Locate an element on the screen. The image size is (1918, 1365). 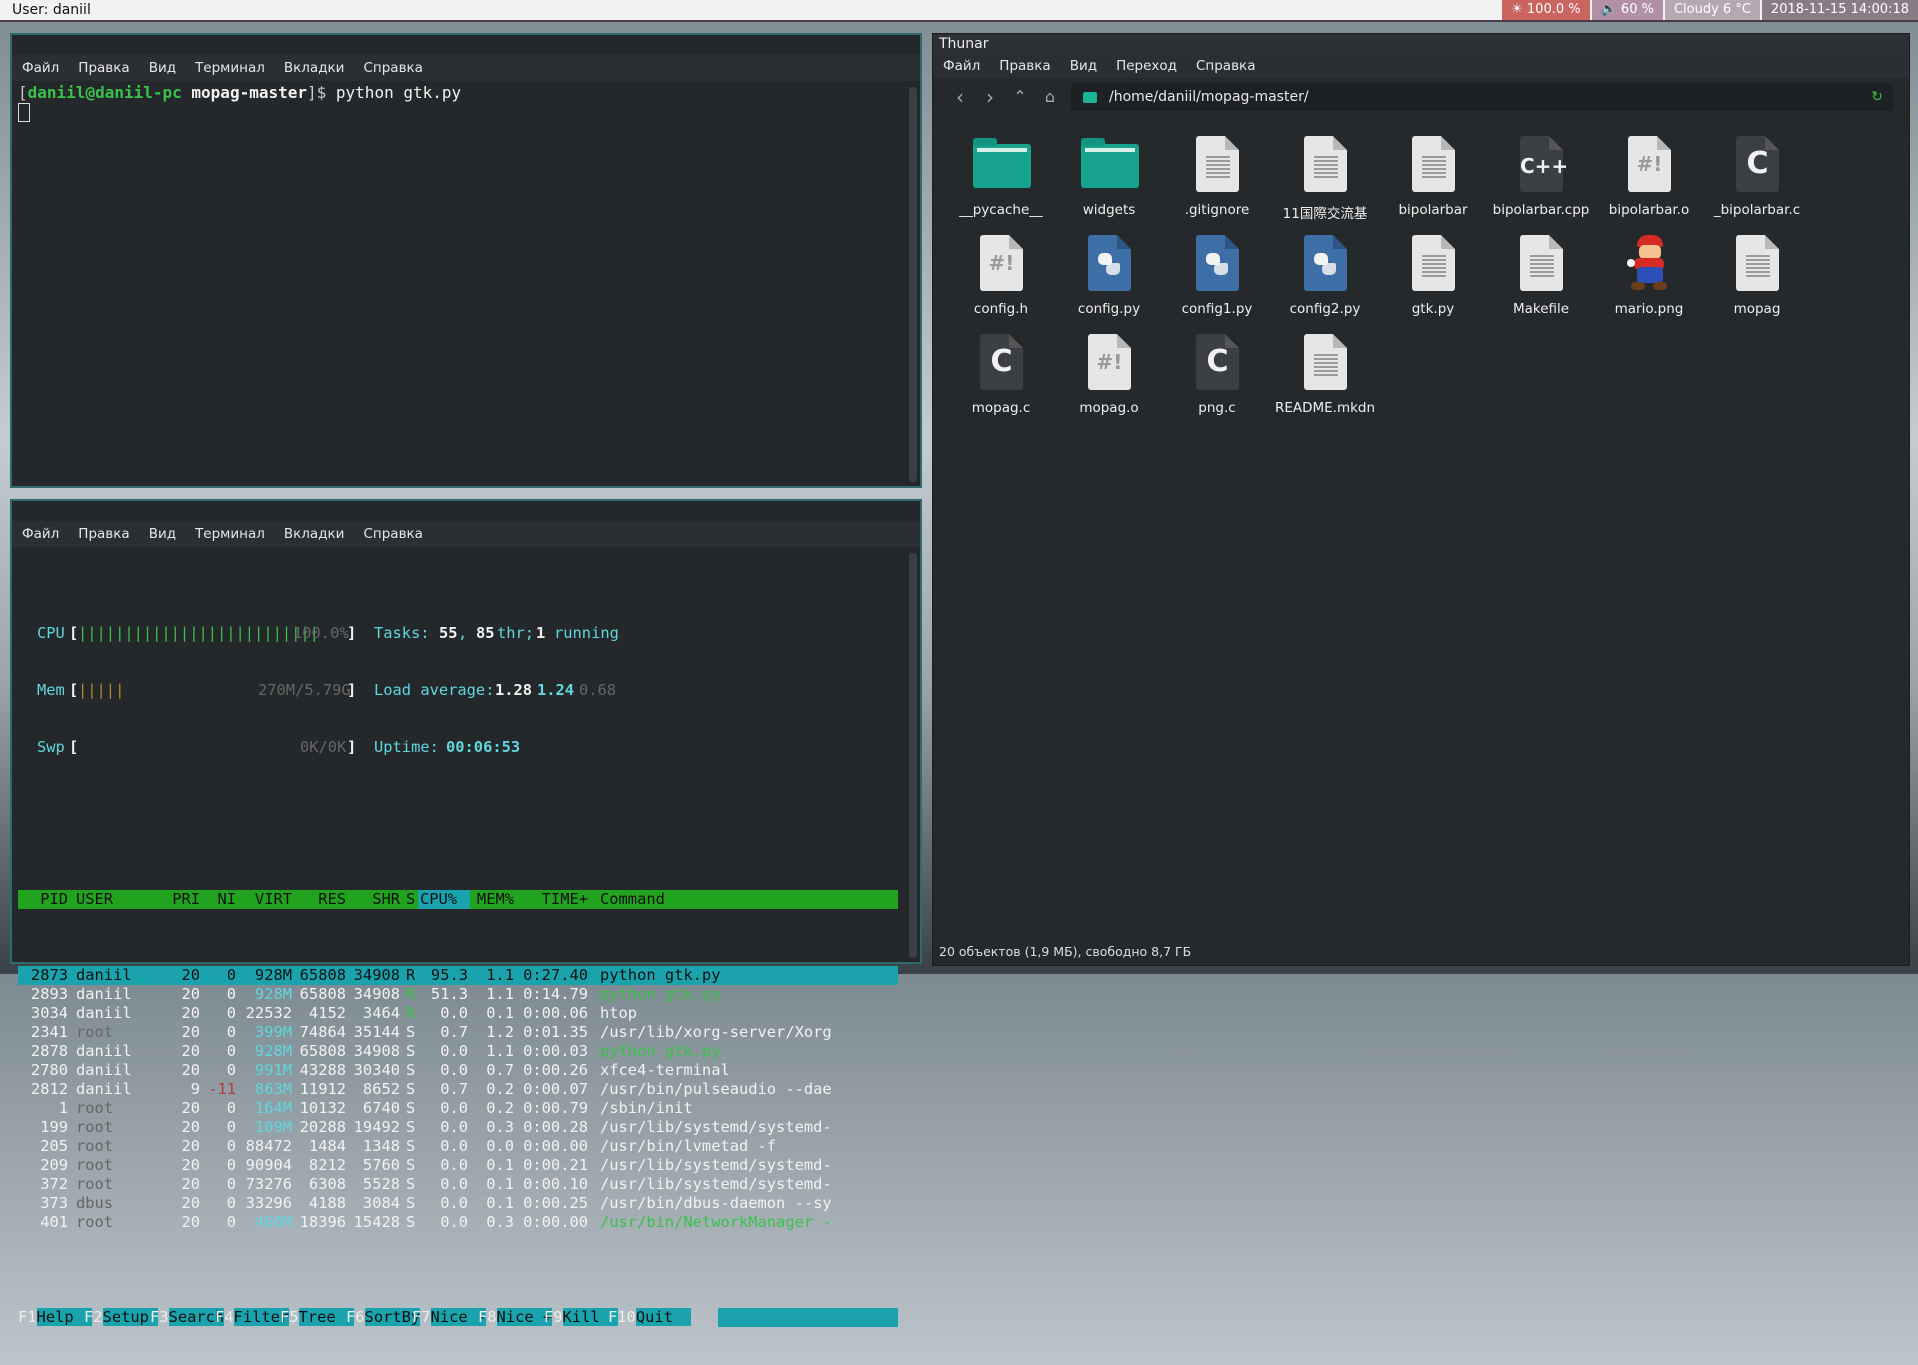
col-res: RES is located at coordinates (319, 899).